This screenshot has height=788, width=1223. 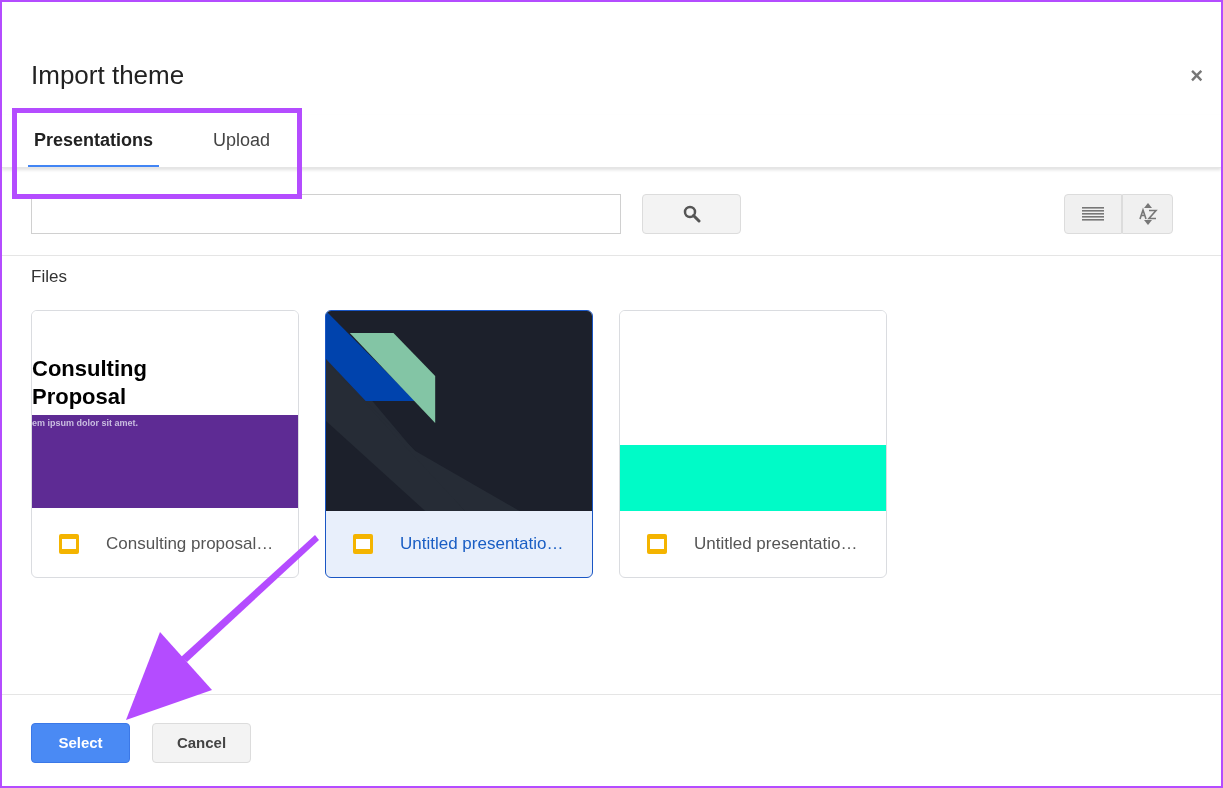 What do you see at coordinates (89, 368) in the screenshot?
I see `slide-title: Consulting` at bounding box center [89, 368].